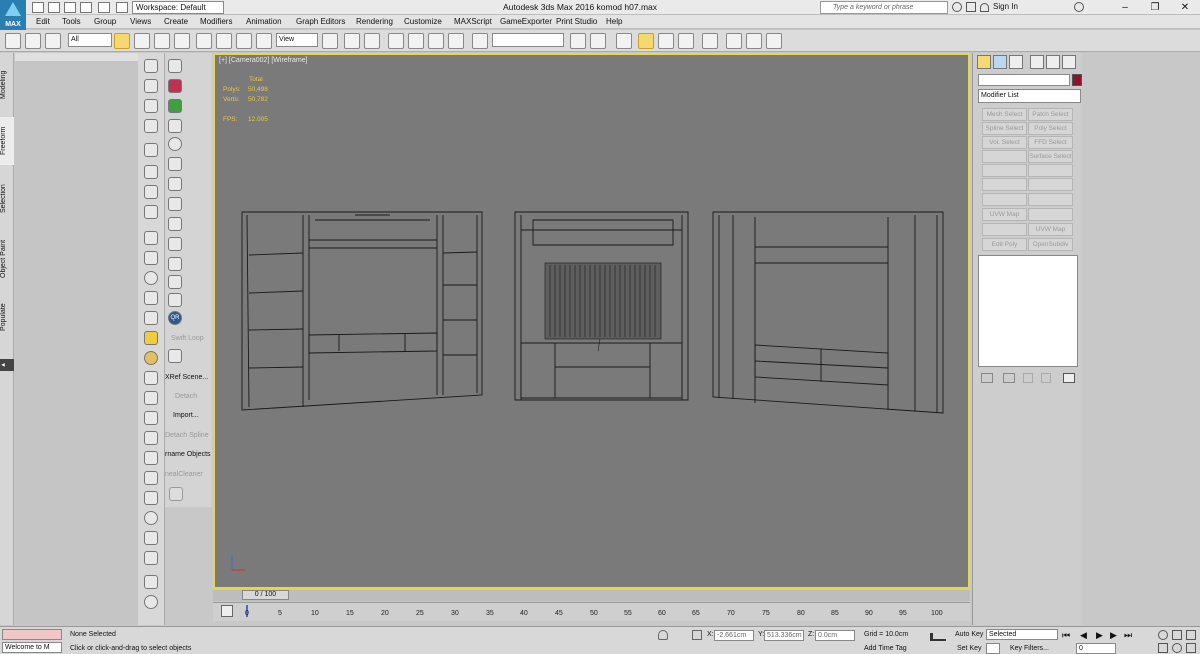 Image resolution: width=1200 pixels, height=654 pixels. What do you see at coordinates (244, 41) in the screenshot?
I see `select-and-scale-icon` at bounding box center [244, 41].